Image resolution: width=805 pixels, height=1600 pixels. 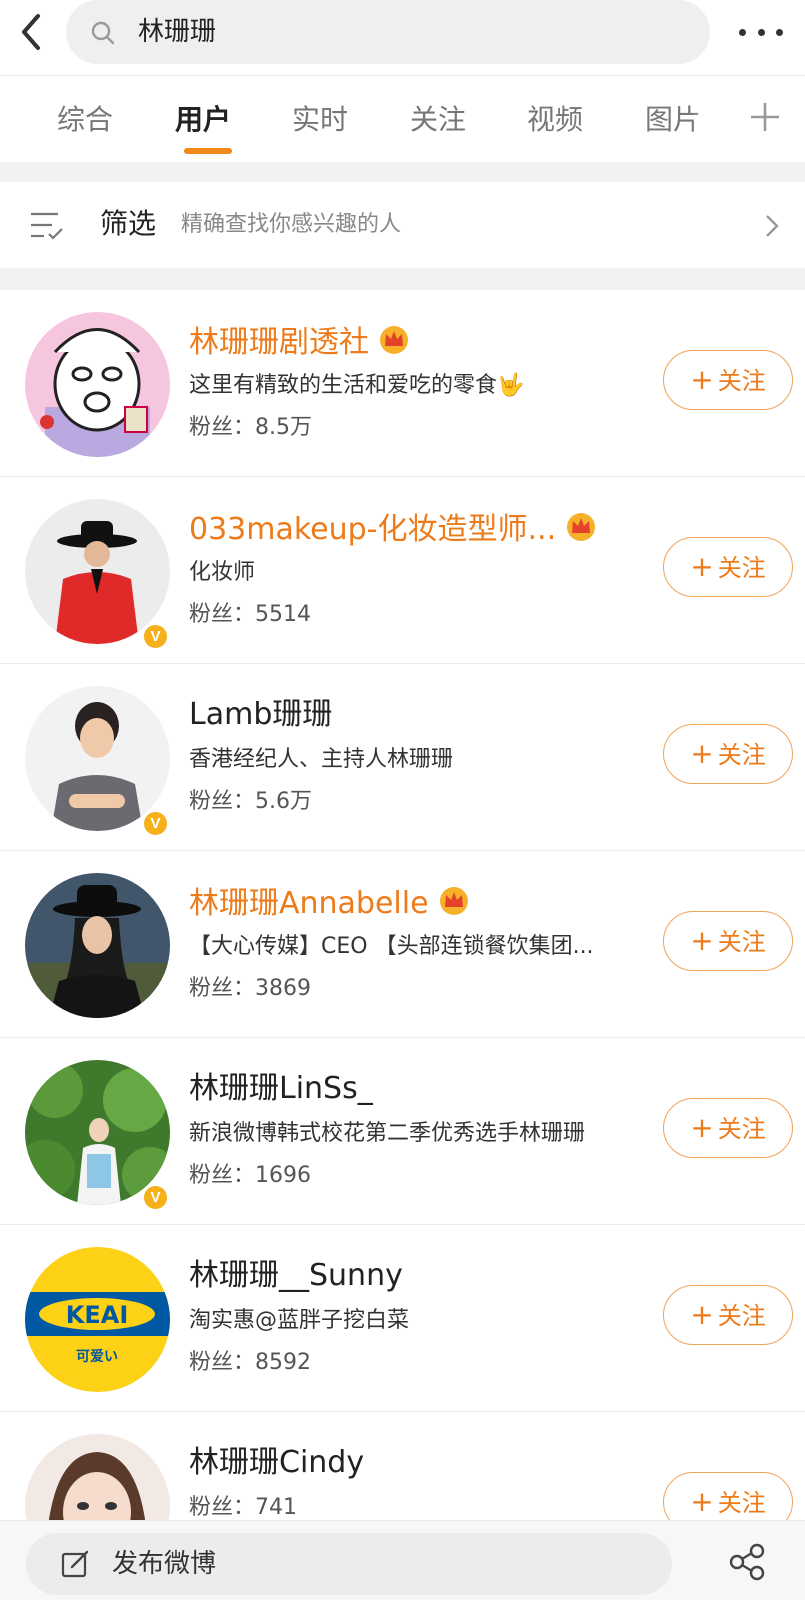 I want to click on avatar: KEAI 可爱い, so click(x=97, y=1319).